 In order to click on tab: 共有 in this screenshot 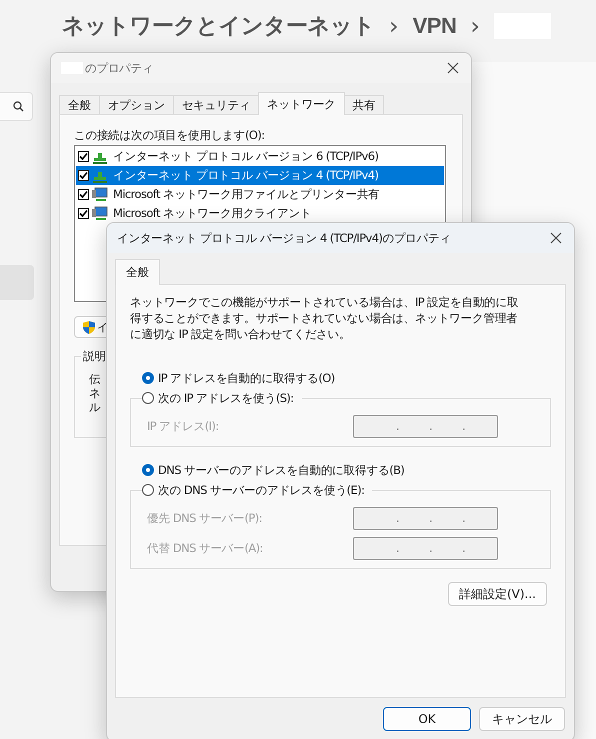, I will do `click(364, 104)`.